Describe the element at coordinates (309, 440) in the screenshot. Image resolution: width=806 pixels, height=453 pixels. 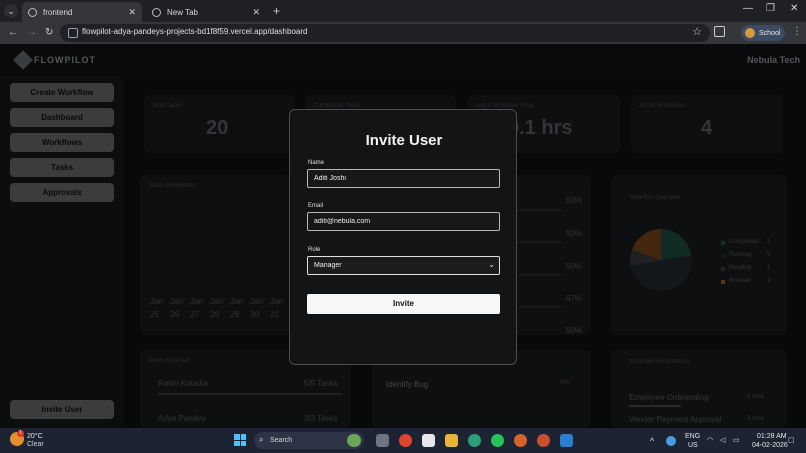
I see `taskbar-search: ⌕ Search` at that location.